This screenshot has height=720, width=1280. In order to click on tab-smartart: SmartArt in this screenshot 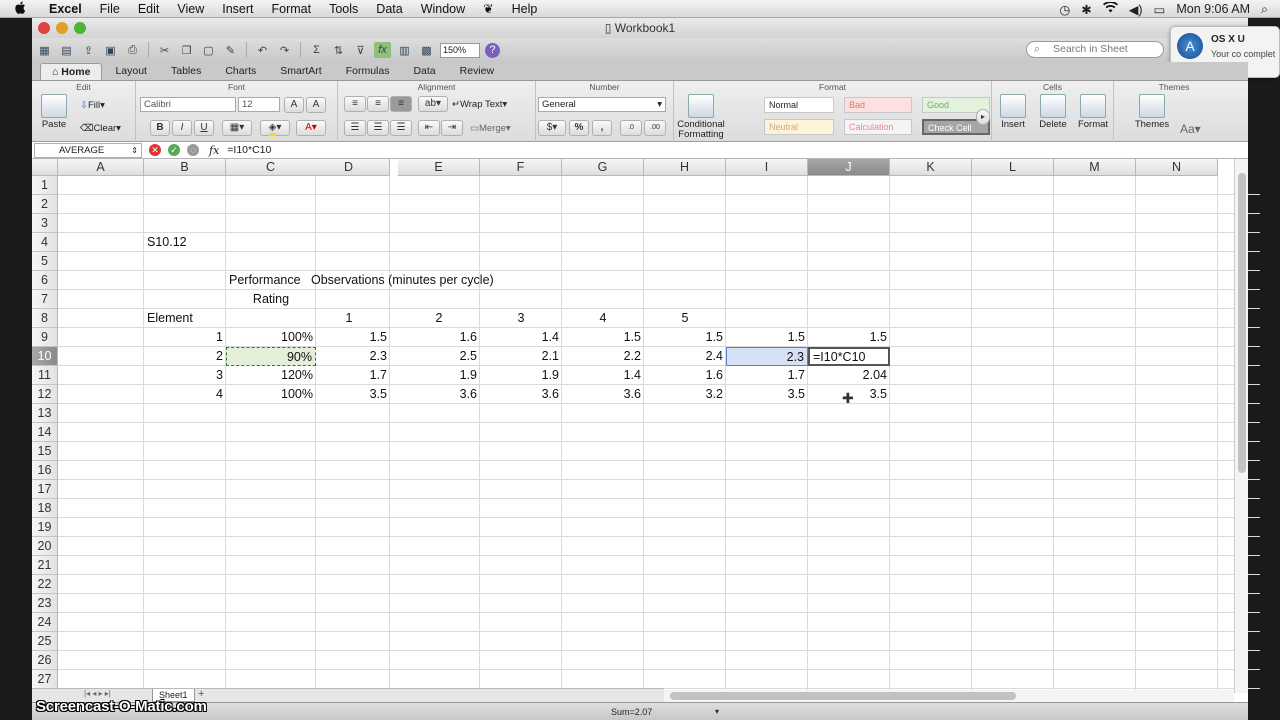, I will do `click(300, 71)`.